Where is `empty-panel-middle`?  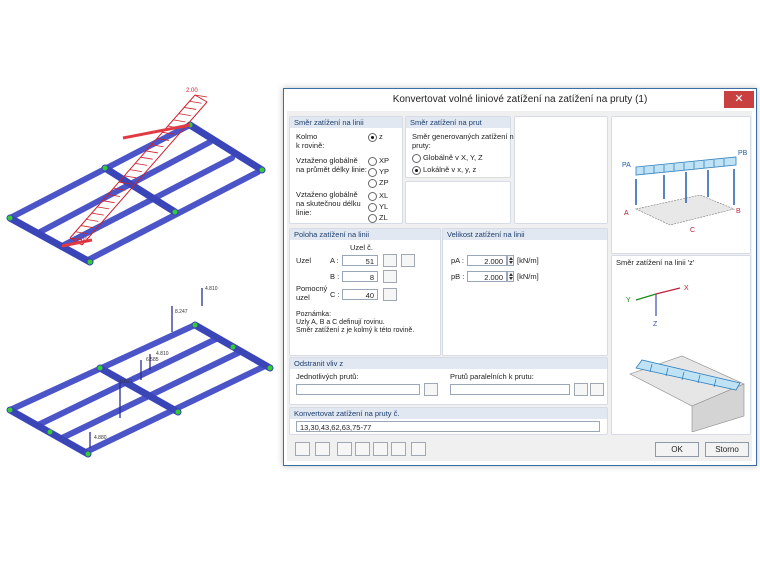 empty-panel-middle is located at coordinates (458, 202).